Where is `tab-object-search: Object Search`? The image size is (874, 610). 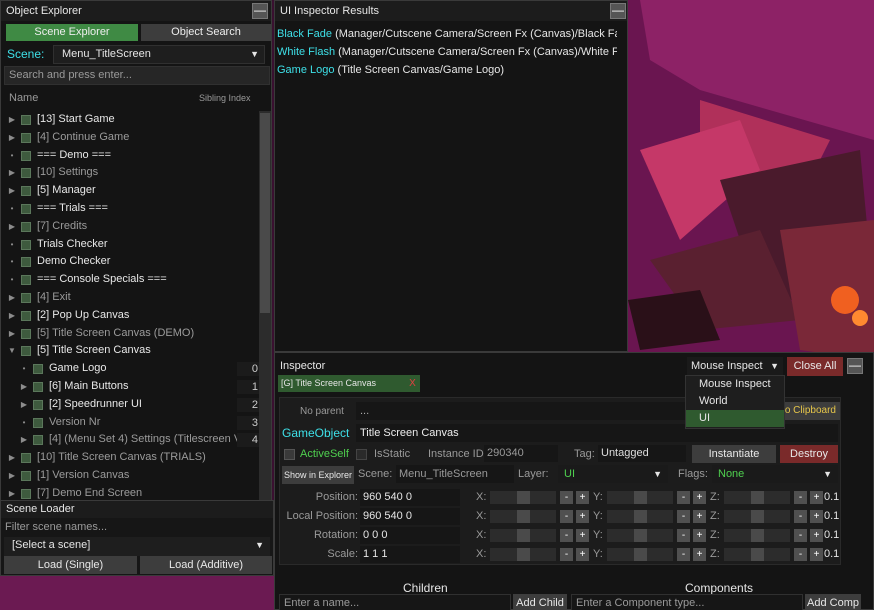
tab-object-search: Object Search is located at coordinates (206, 32).